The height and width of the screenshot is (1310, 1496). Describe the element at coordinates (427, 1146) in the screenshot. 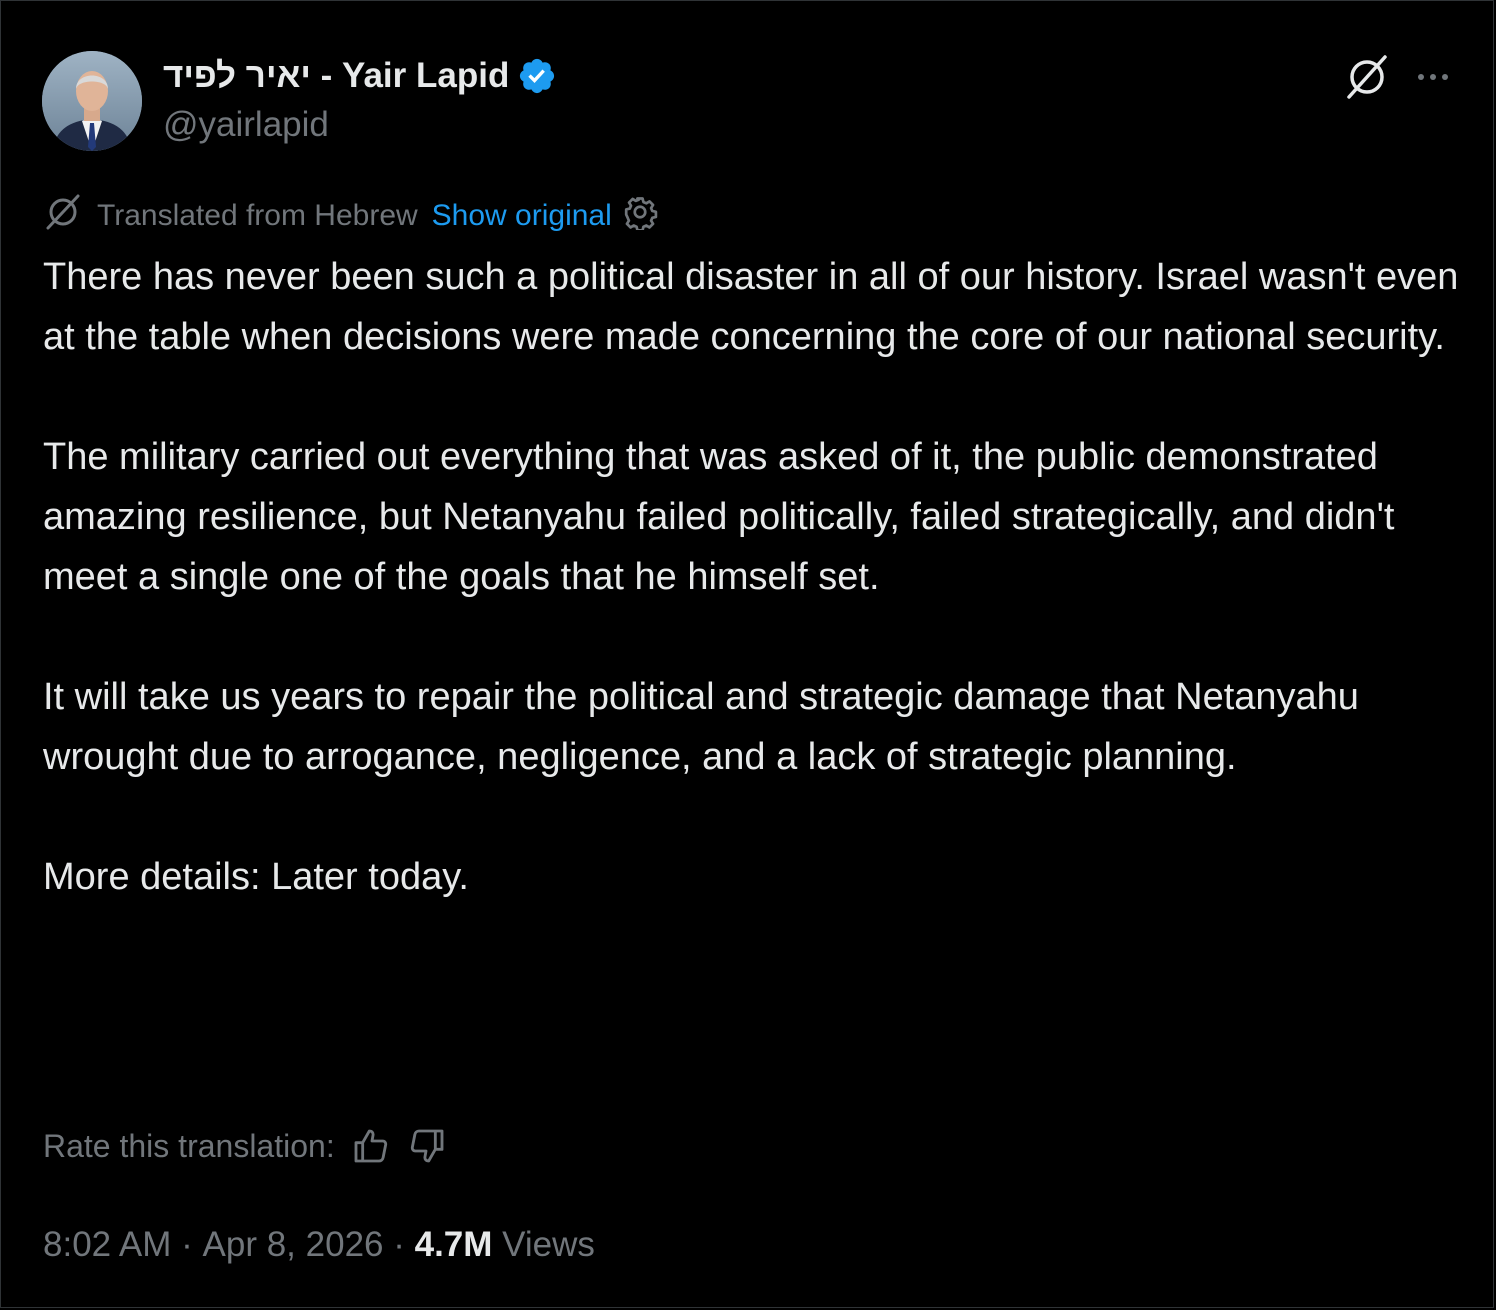

I see `thumbs-down-icon` at that location.